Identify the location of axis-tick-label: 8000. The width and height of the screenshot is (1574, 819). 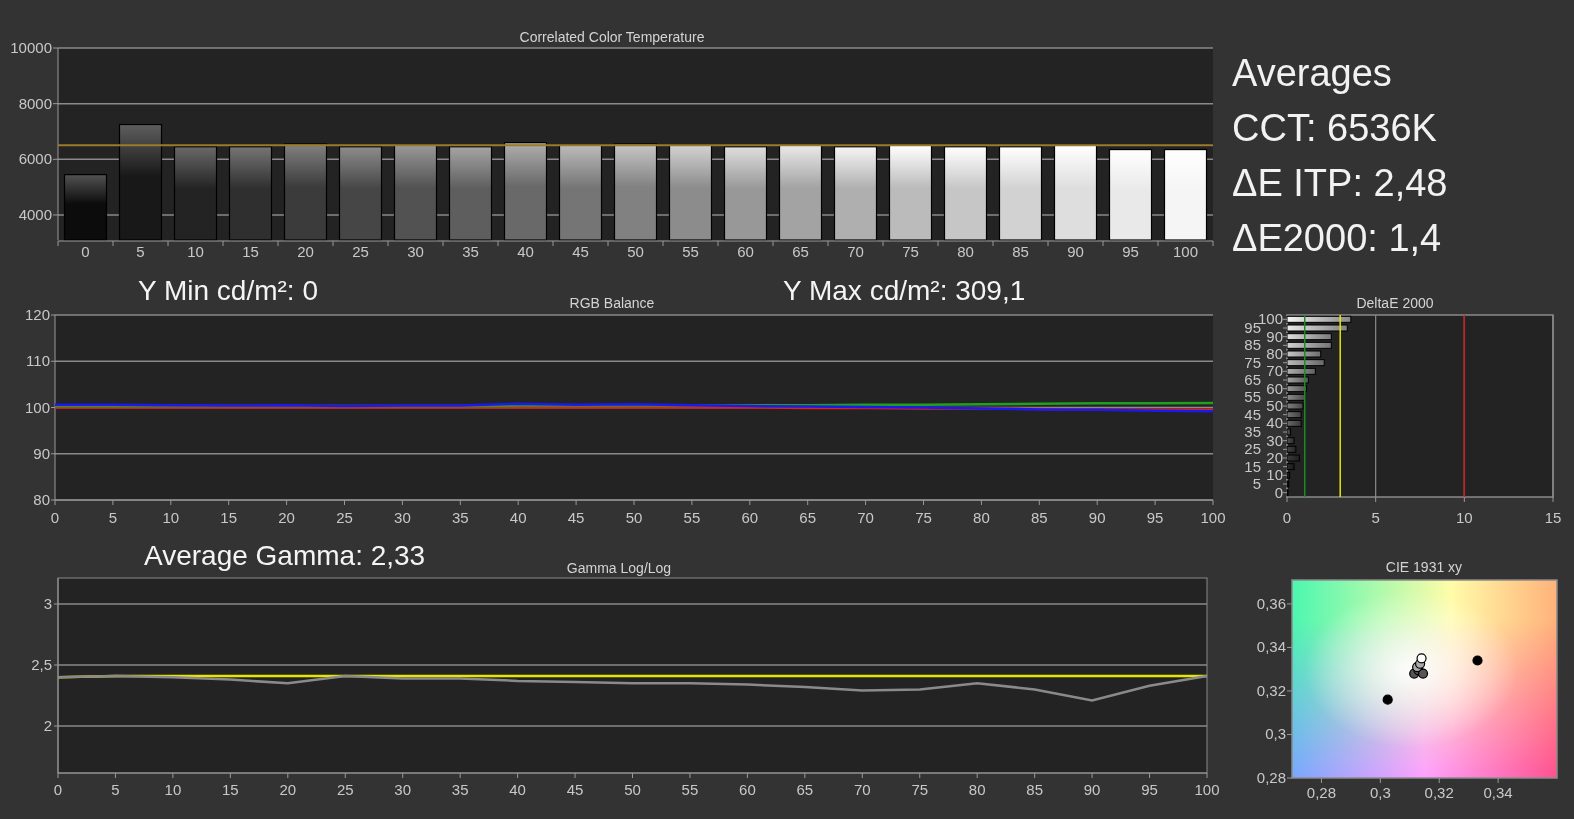
(35, 103).